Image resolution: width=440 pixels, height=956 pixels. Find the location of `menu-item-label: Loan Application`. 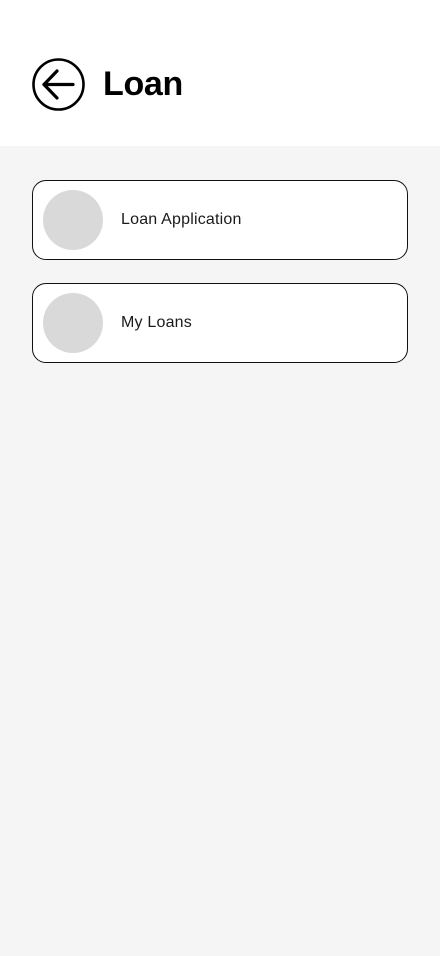

menu-item-label: Loan Application is located at coordinates (181, 219).